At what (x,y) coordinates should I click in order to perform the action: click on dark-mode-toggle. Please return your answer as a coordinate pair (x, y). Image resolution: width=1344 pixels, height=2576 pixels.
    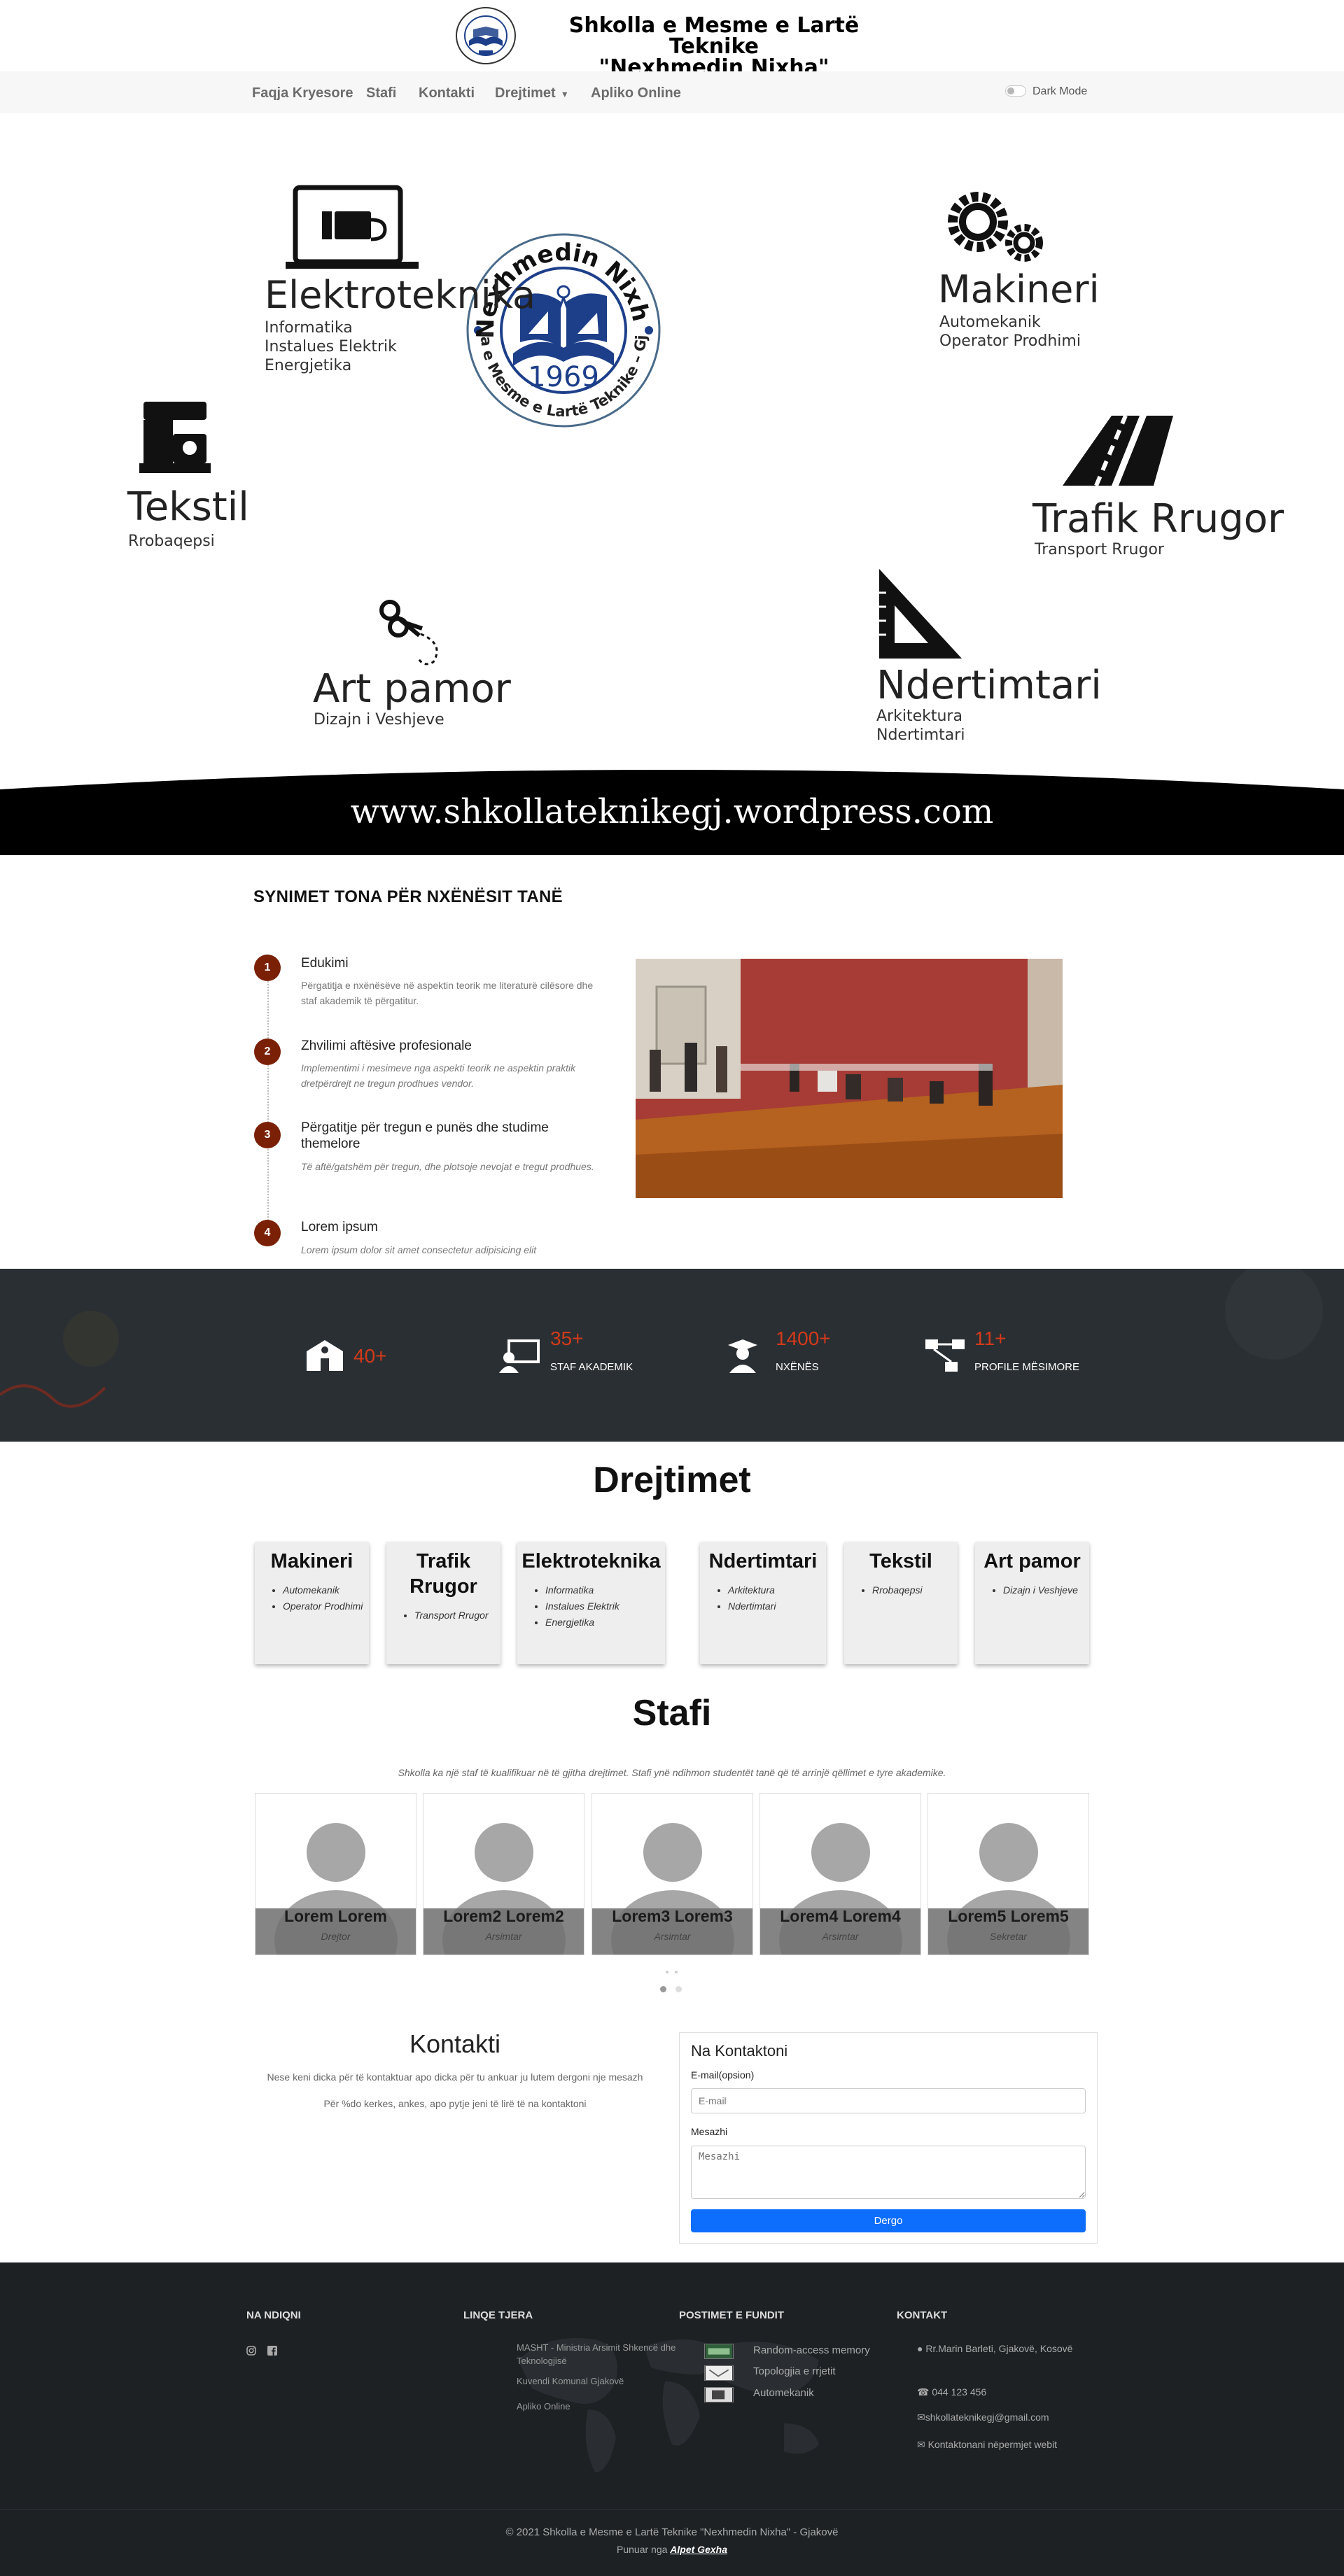
    Looking at the image, I should click on (1015, 91).